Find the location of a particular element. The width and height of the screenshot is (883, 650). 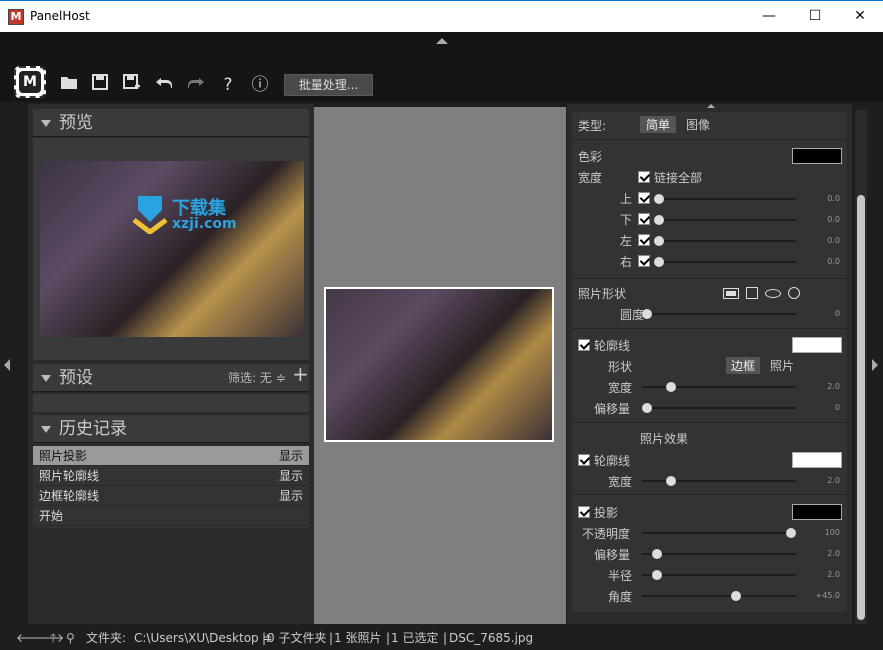

side-left-checkbox is located at coordinates (644, 240).